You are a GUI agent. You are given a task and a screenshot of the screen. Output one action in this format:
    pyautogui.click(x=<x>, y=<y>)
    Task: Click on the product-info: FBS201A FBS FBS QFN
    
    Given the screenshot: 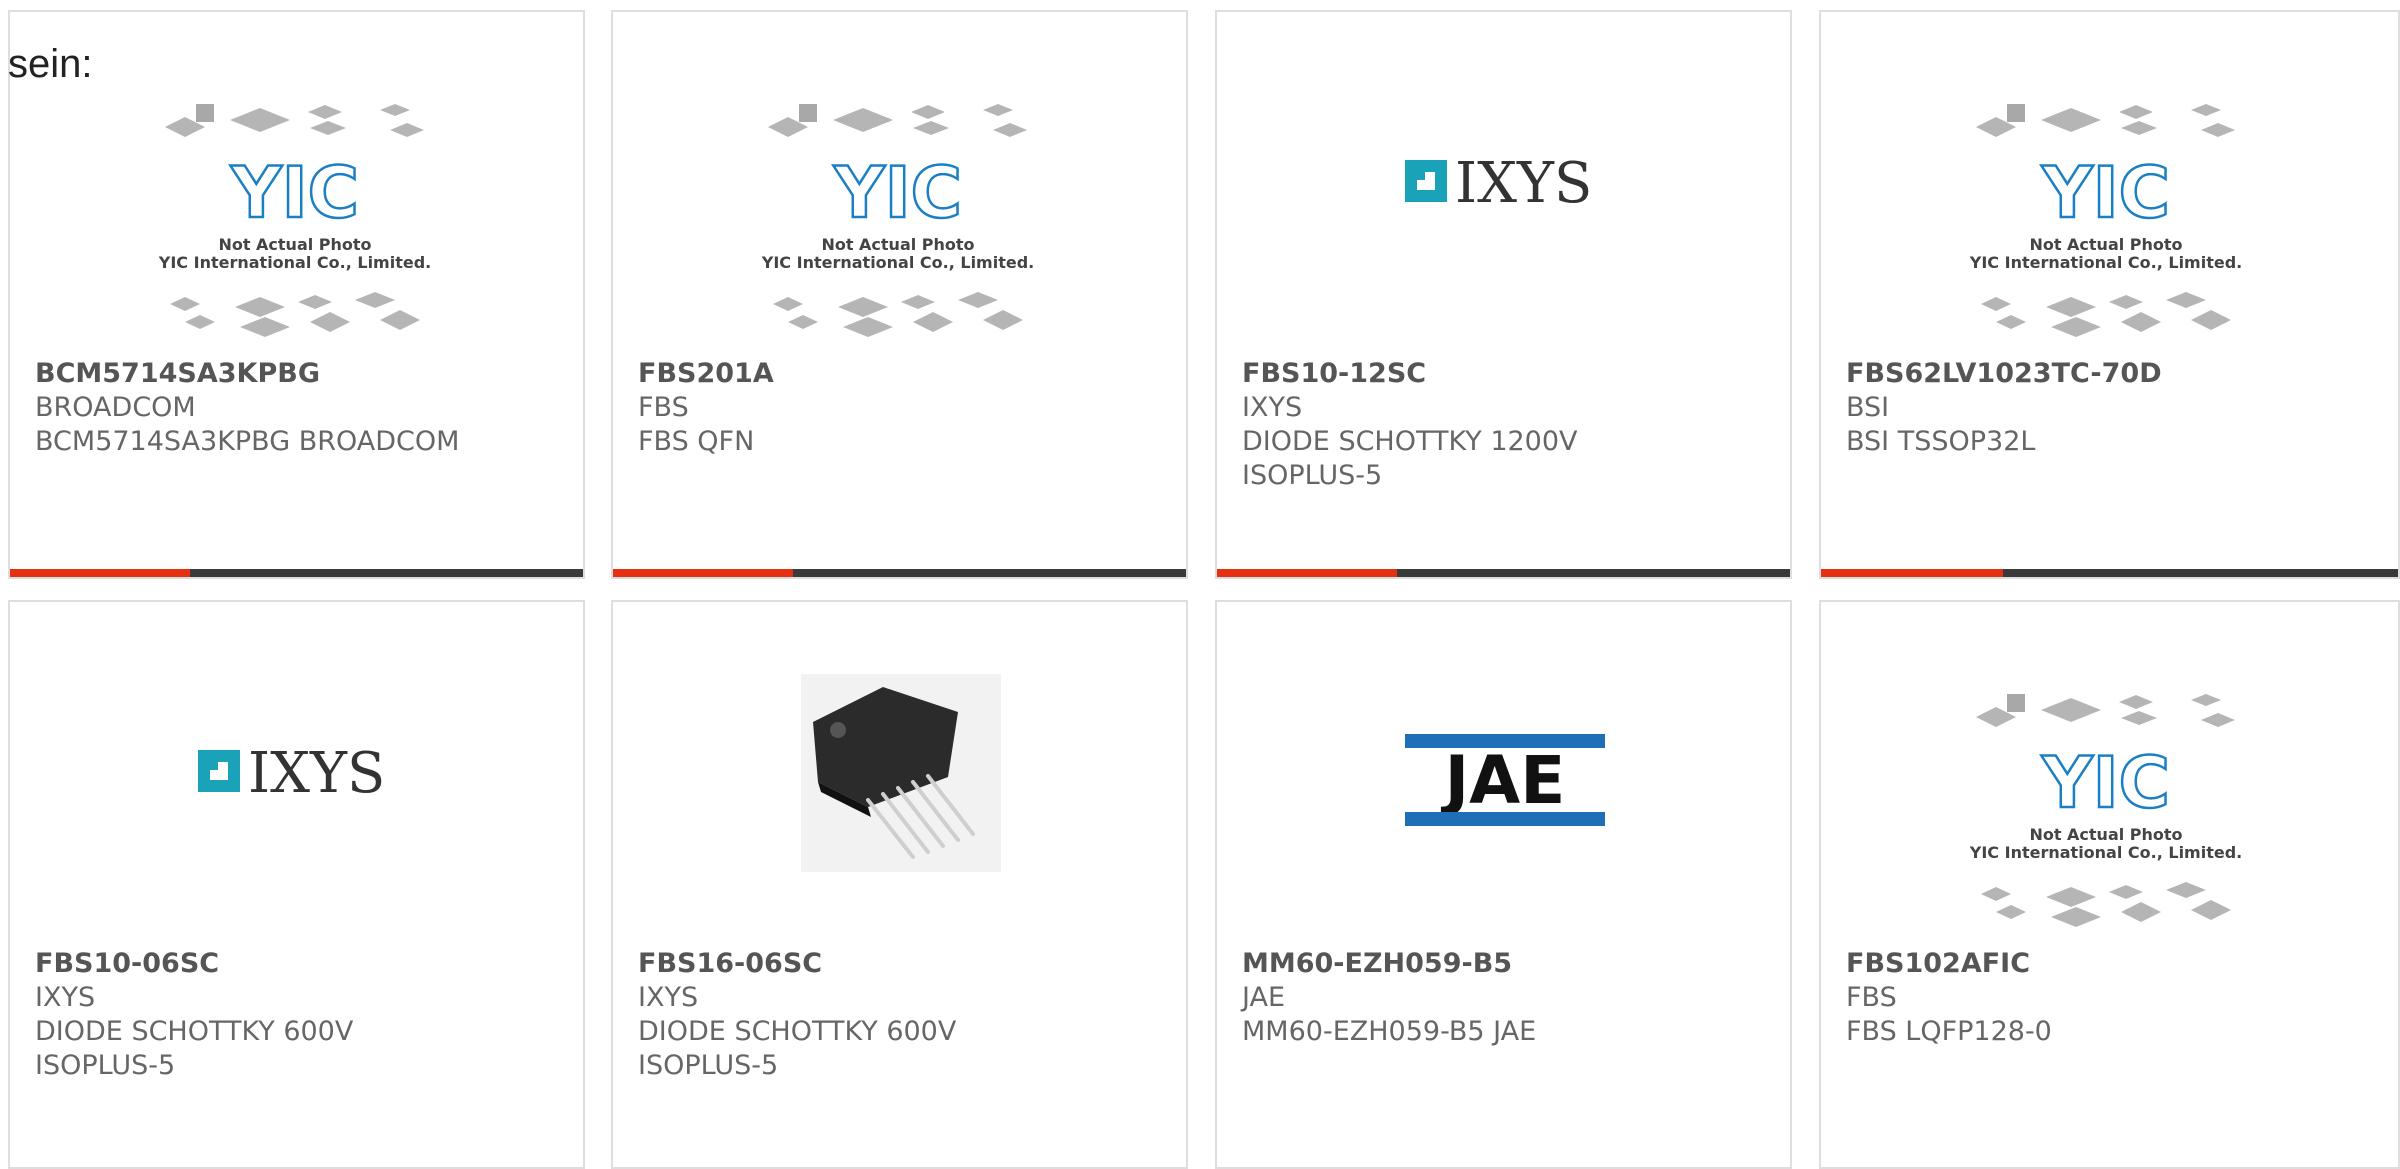 What is the action you would take?
    pyautogui.click(x=902, y=408)
    